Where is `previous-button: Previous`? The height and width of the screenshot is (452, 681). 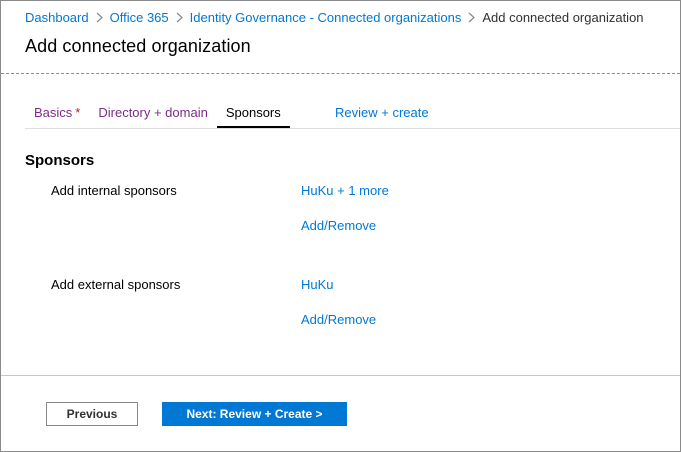 previous-button: Previous is located at coordinates (92, 414).